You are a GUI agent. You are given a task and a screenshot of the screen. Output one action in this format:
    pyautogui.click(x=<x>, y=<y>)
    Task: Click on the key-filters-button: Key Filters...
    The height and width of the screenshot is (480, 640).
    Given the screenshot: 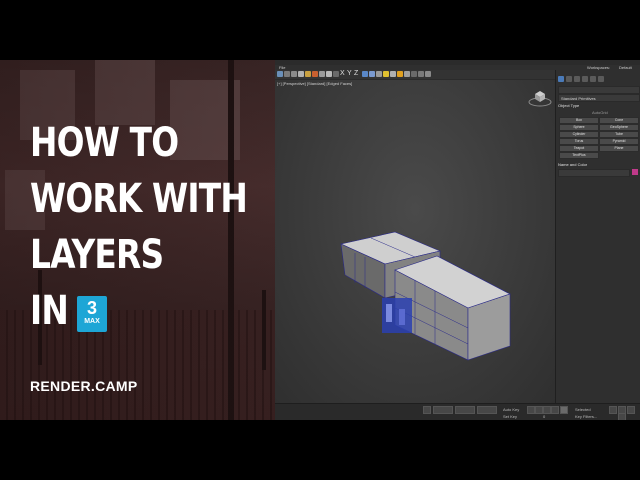 What is the action you would take?
    pyautogui.click(x=586, y=416)
    